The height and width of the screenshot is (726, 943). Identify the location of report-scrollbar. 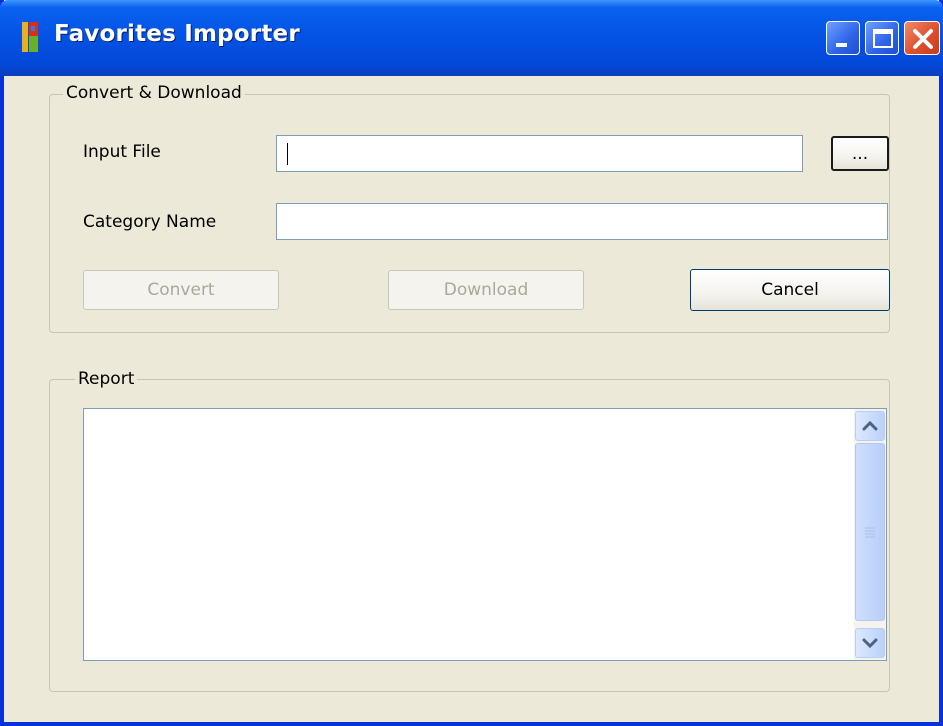
(870, 534).